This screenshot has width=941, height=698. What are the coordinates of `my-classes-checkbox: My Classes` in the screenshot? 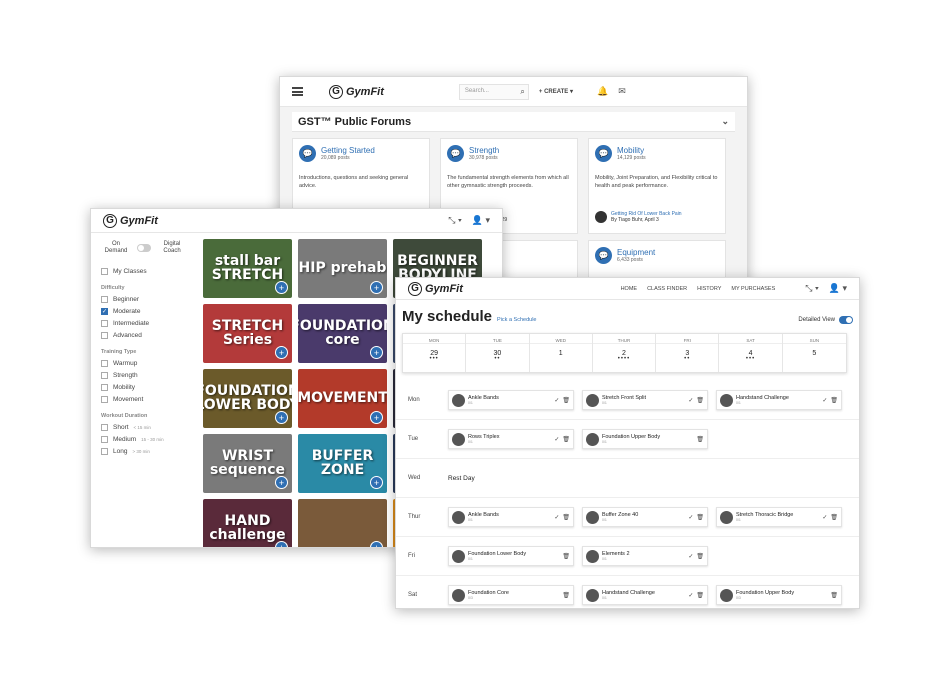 It's located at (144, 272).